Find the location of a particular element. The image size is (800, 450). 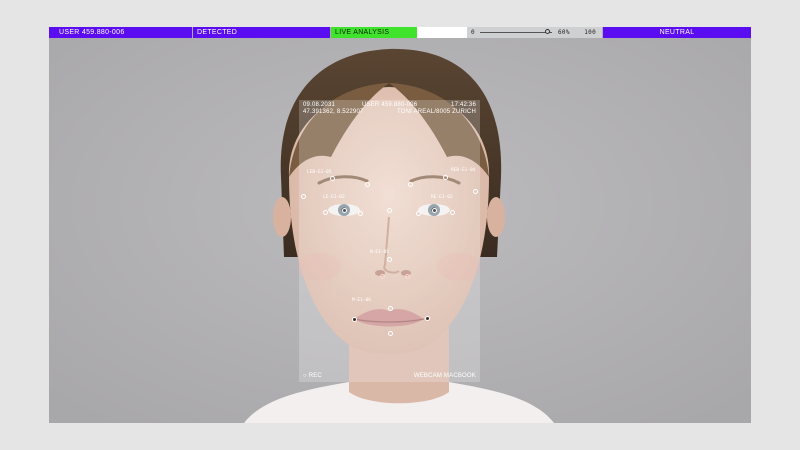

slider-value: 60% is located at coordinates (564, 32).